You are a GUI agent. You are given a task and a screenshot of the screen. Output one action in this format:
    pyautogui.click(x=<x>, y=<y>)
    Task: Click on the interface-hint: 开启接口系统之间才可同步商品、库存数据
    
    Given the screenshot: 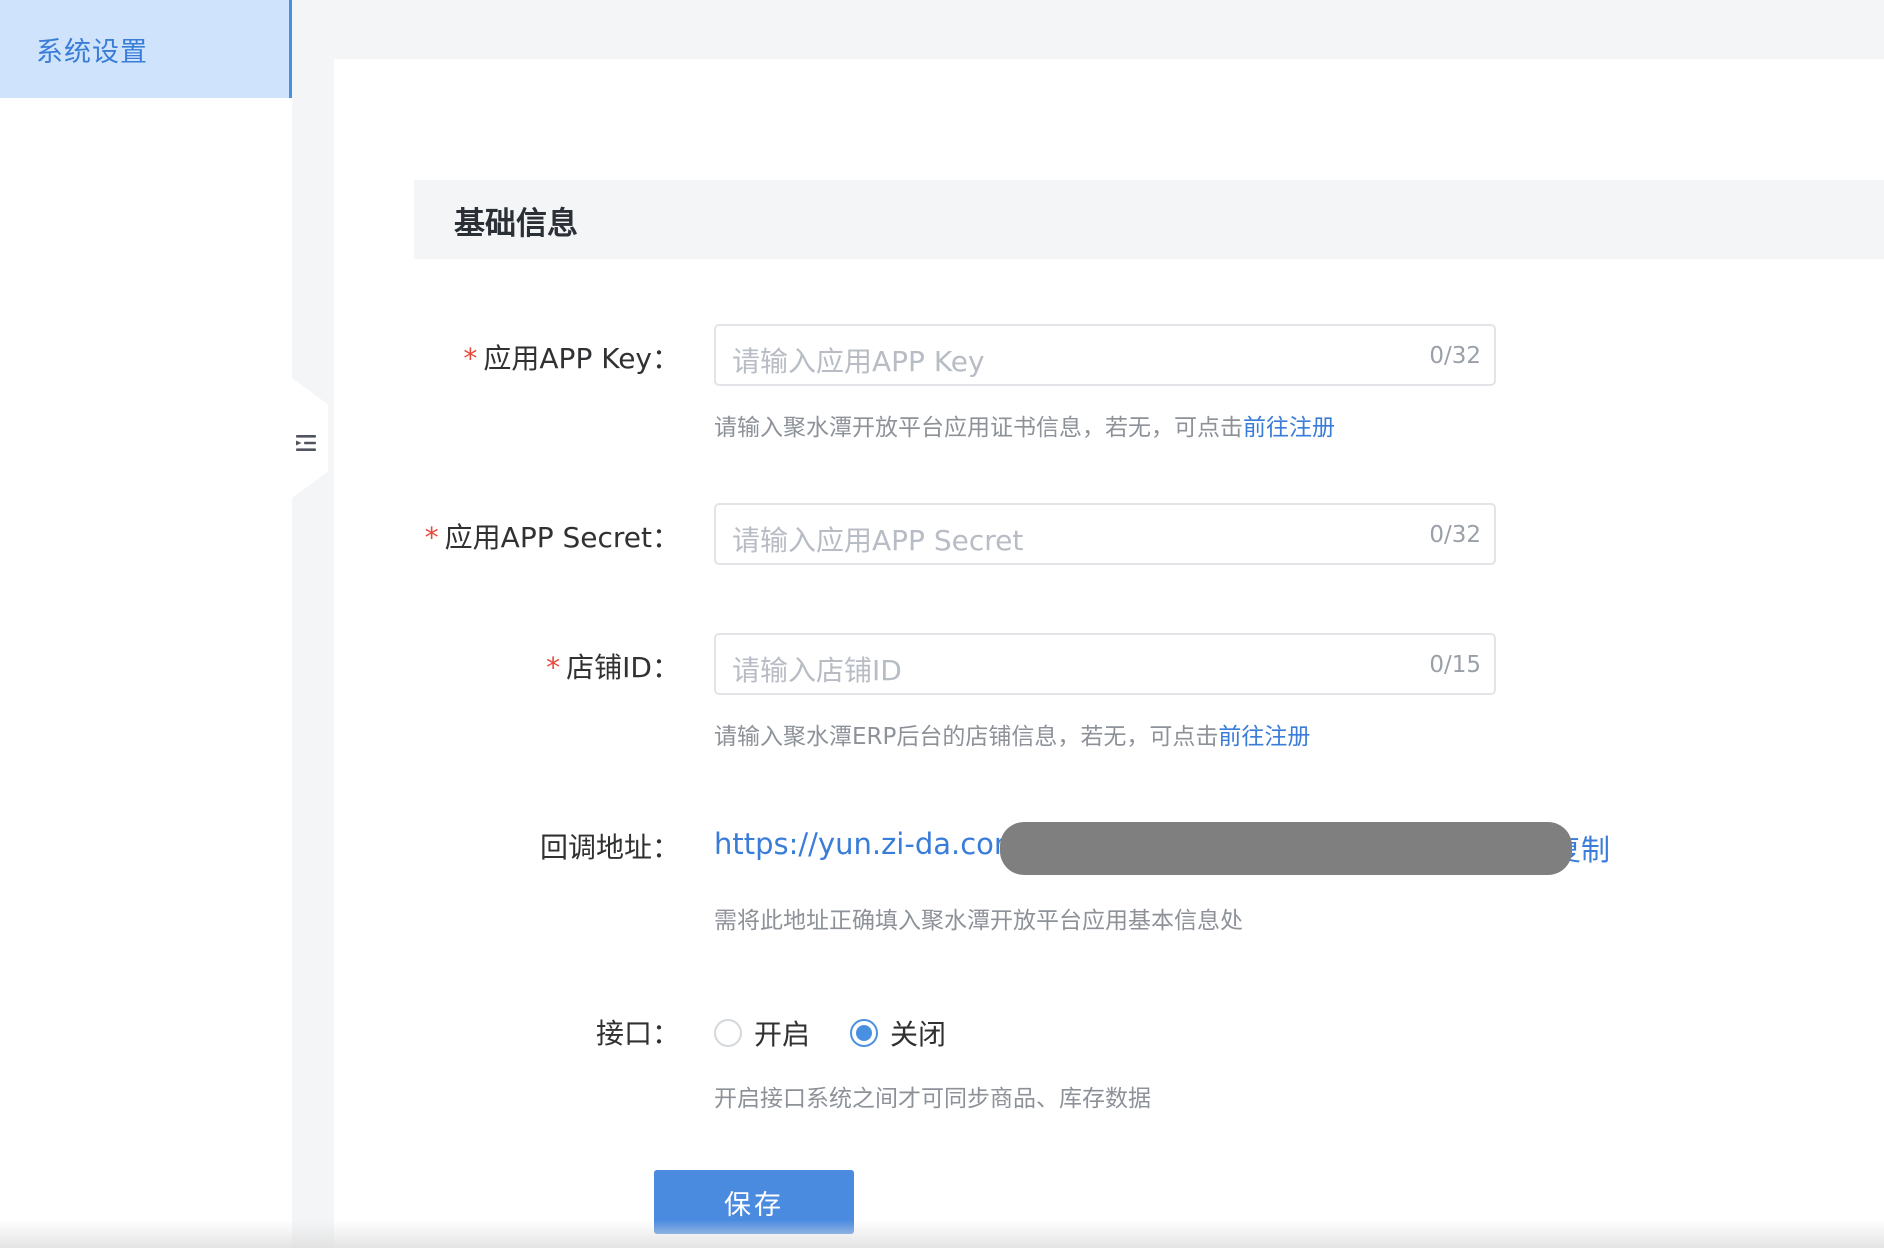 What is the action you would take?
    pyautogui.click(x=932, y=1099)
    